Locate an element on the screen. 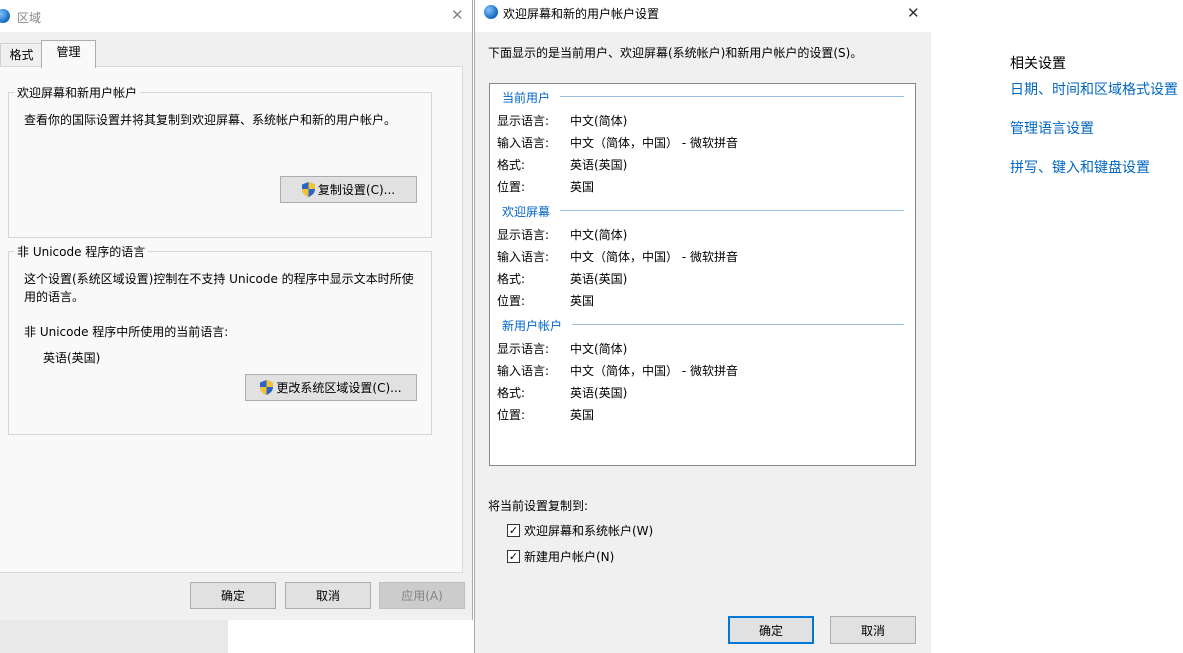  copy-to-heading: 将当前设置复制到: is located at coordinates (538, 506).